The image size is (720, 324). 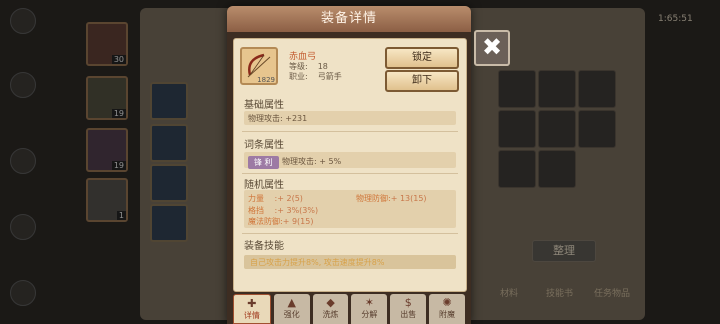 What do you see at coordinates (264, 246) in the screenshot?
I see `equipment-skill-title: 装备技能` at bounding box center [264, 246].